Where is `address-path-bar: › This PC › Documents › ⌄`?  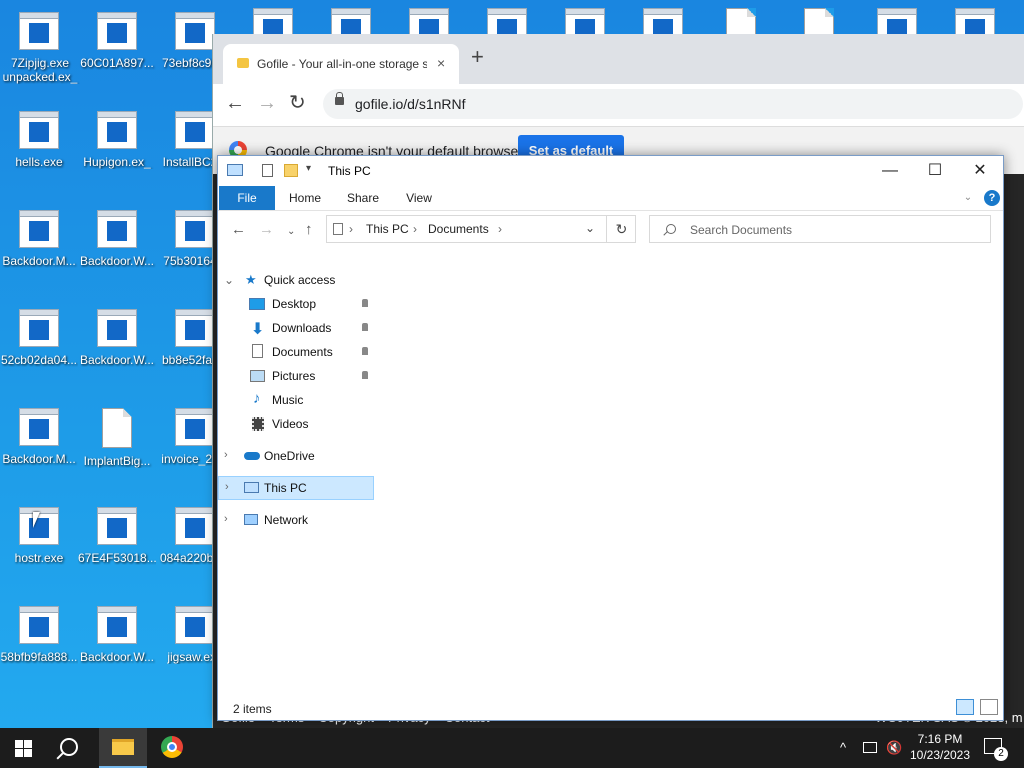 address-path-bar: › This PC › Documents › ⌄ is located at coordinates (481, 229).